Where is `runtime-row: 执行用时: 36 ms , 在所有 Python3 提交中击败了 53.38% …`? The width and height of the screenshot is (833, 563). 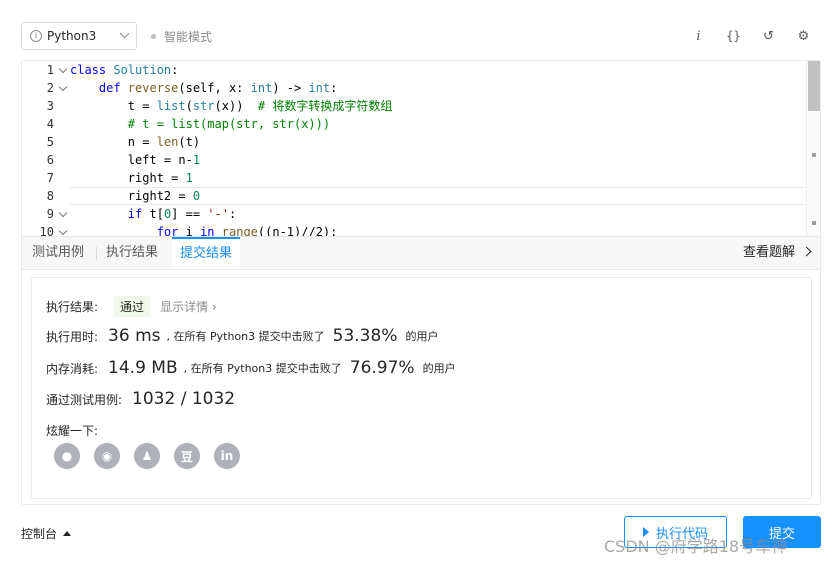 runtime-row: 执行用时: 36 ms , 在所有 Python3 提交中击败了 53.38% … is located at coordinates (242, 336).